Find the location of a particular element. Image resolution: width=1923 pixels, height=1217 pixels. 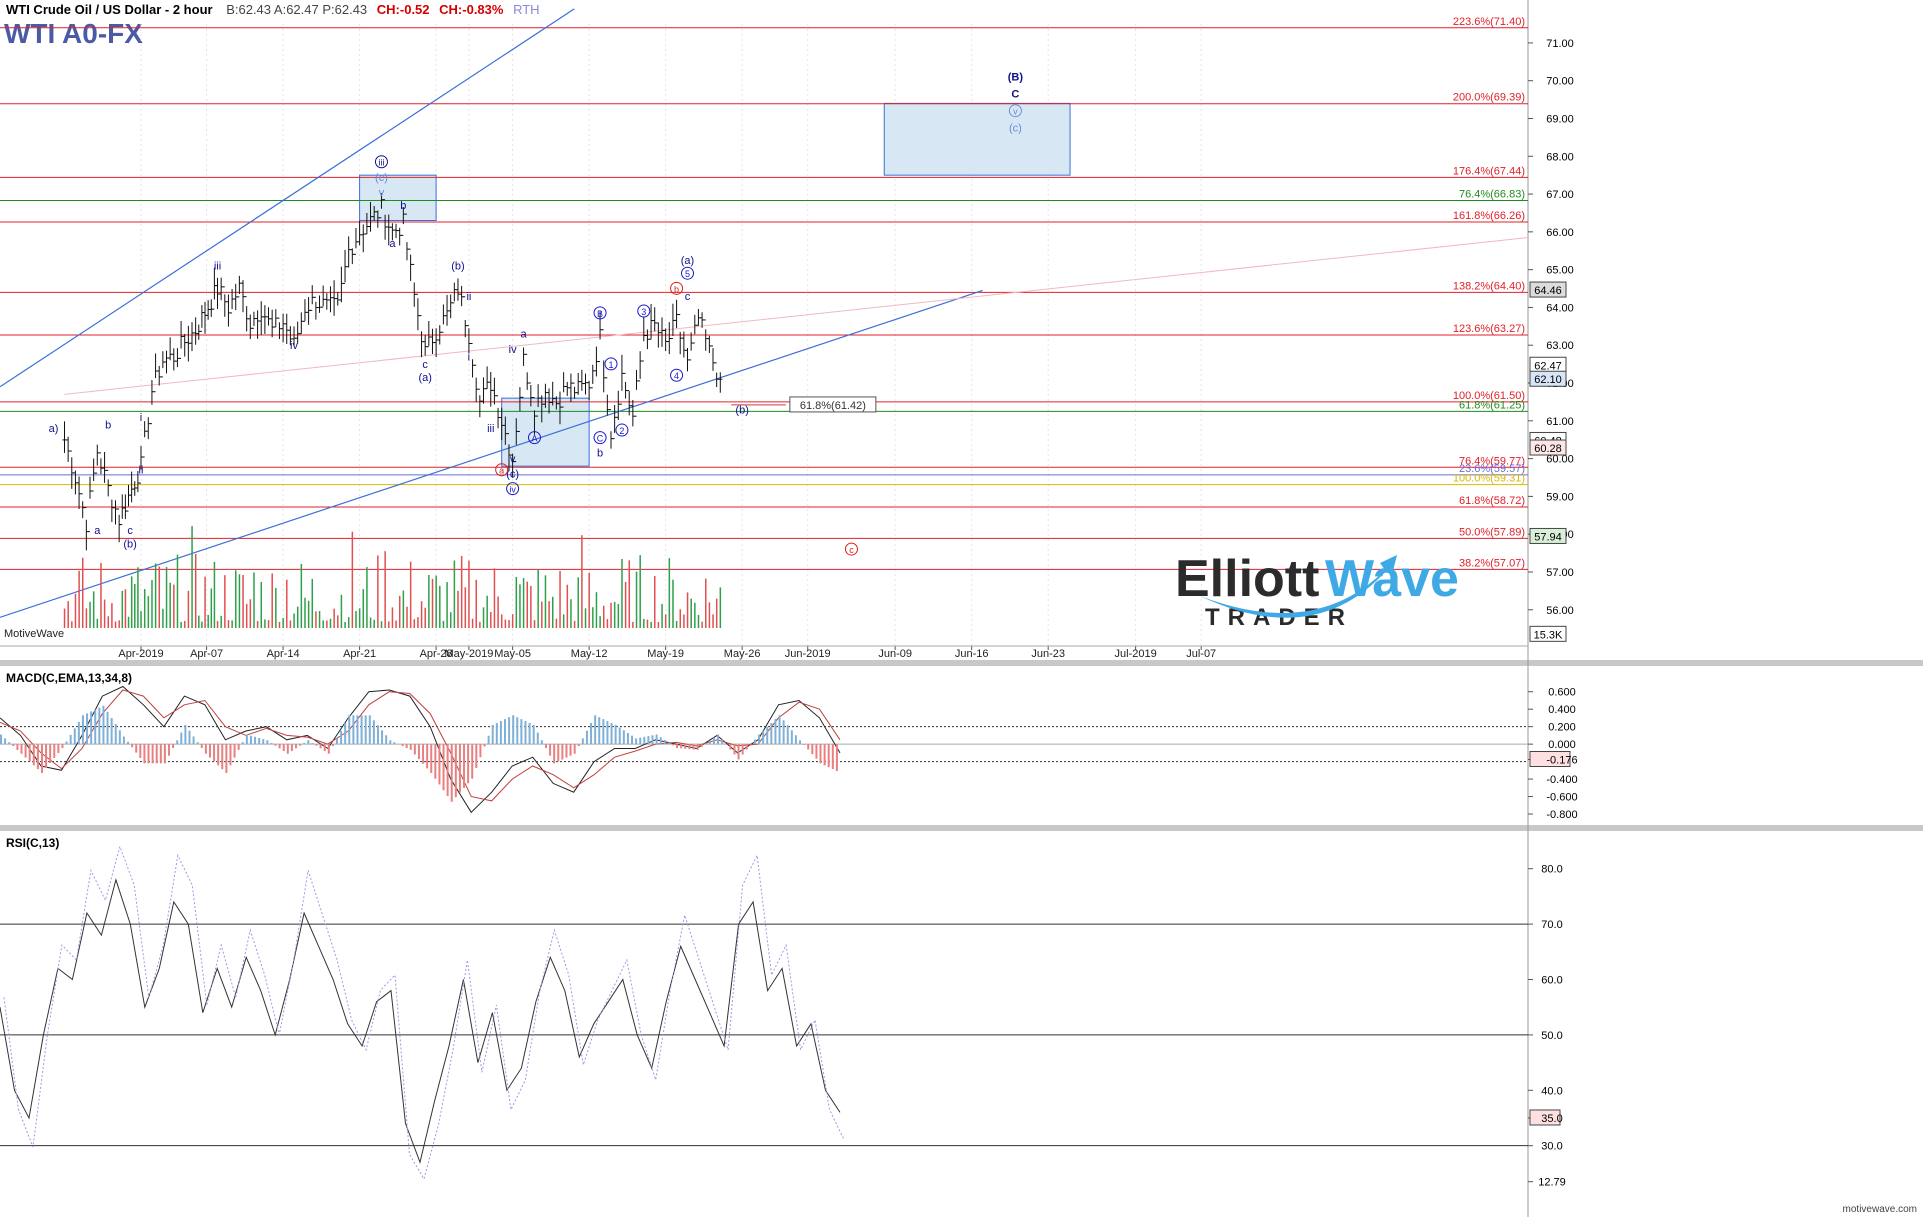

wave-label: B is located at coordinates (600, 314).